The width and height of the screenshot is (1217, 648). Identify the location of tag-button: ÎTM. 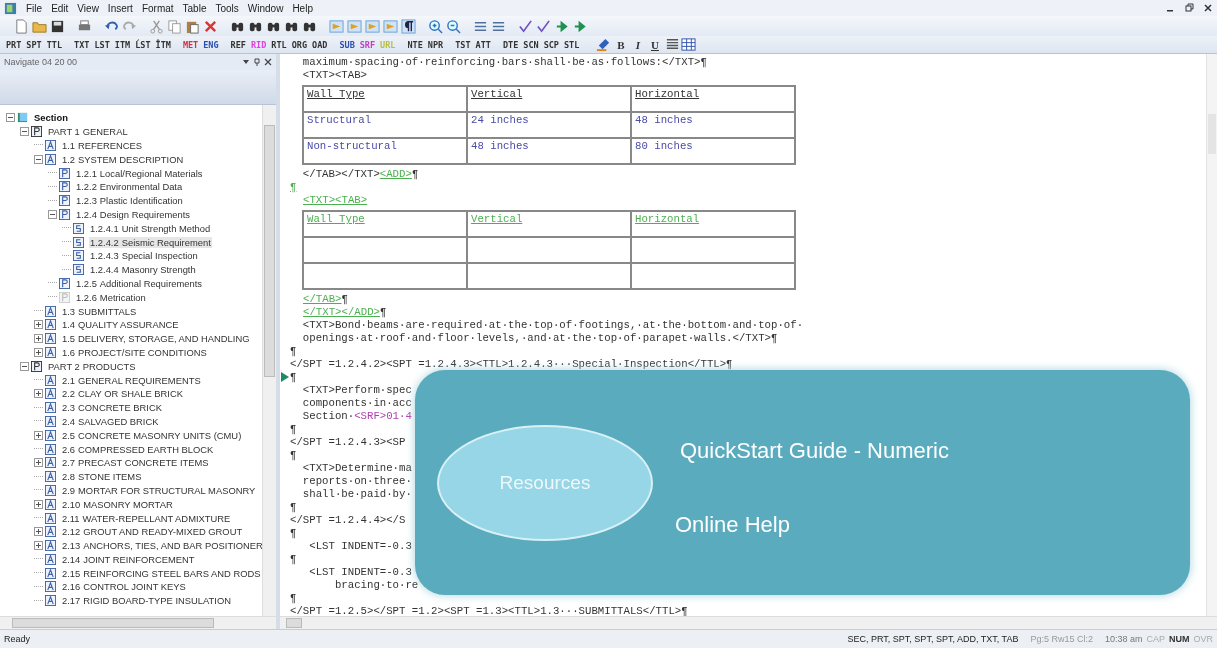
(163, 44).